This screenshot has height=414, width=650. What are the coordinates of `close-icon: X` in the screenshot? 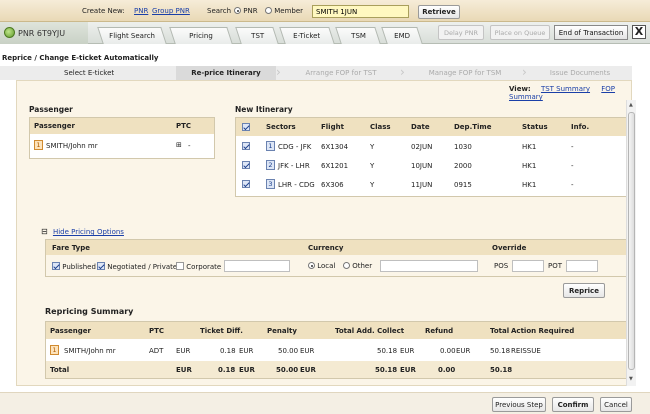 It's located at (639, 32).